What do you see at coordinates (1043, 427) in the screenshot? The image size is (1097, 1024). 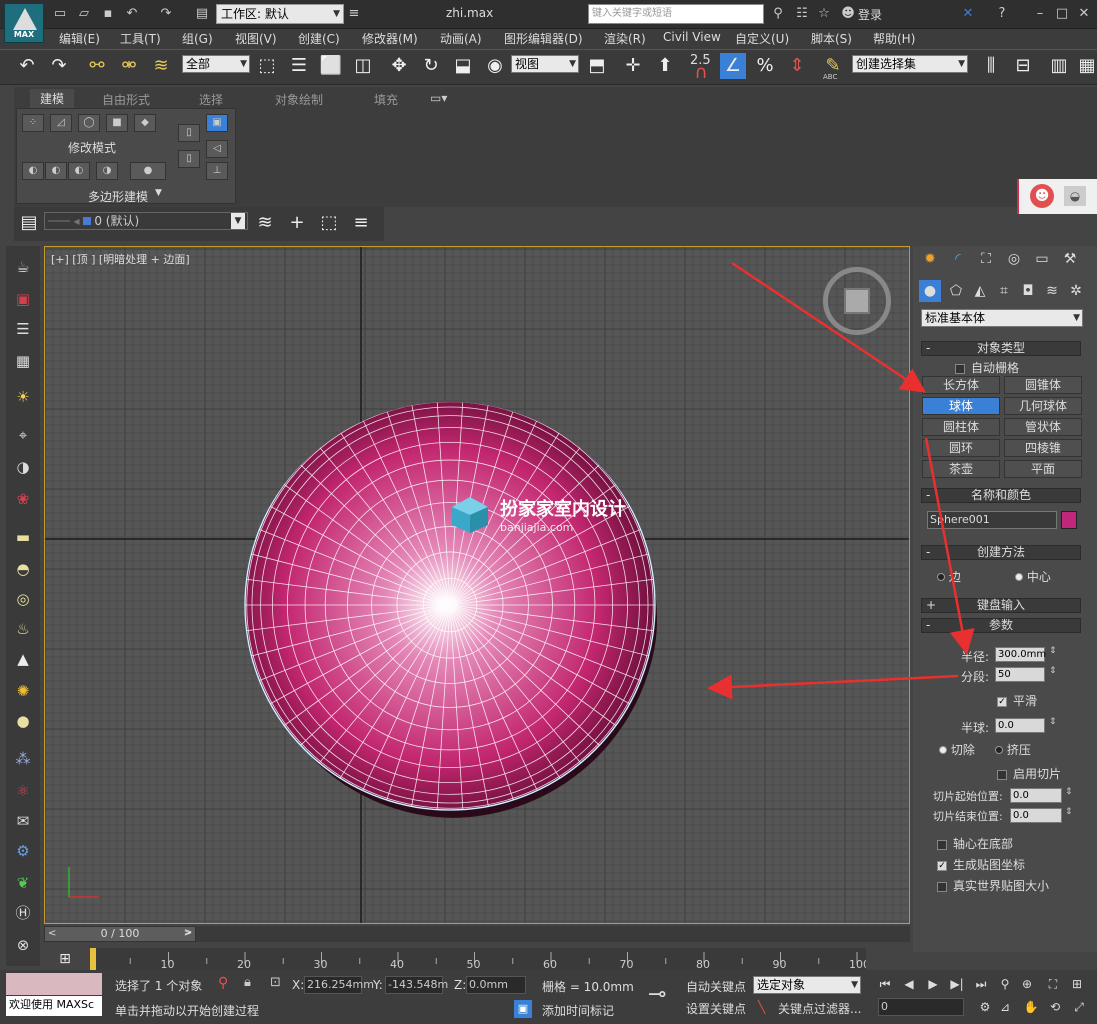 I see `tube-button: 管状体` at bounding box center [1043, 427].